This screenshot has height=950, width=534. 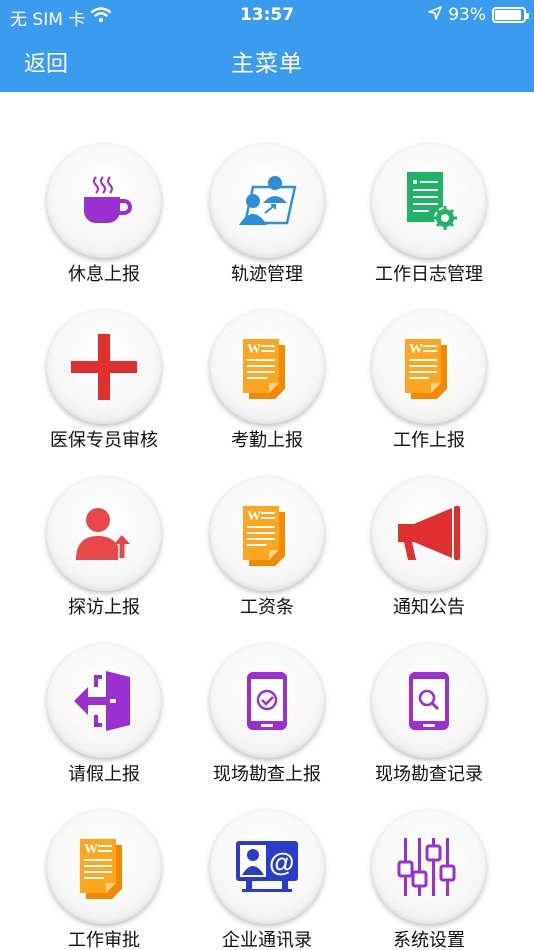 I want to click on menu-item-label: 休息上报, so click(x=104, y=274).